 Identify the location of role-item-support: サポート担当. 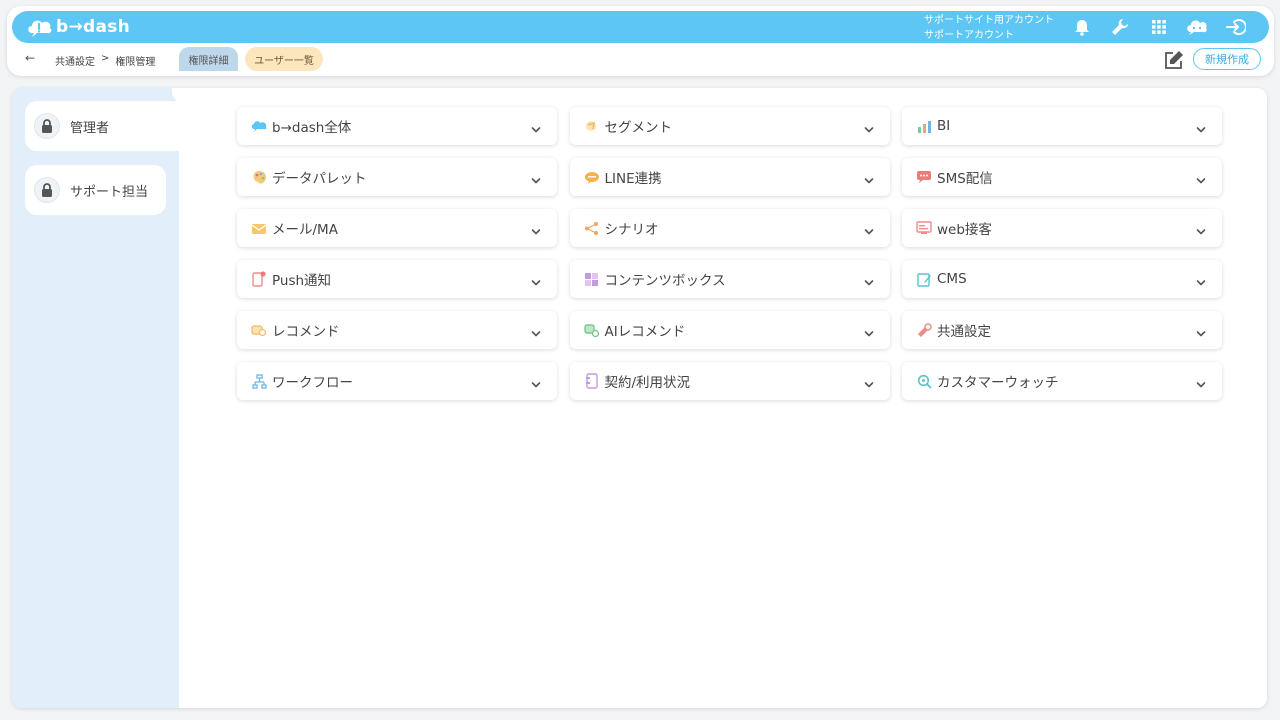
(95, 190).